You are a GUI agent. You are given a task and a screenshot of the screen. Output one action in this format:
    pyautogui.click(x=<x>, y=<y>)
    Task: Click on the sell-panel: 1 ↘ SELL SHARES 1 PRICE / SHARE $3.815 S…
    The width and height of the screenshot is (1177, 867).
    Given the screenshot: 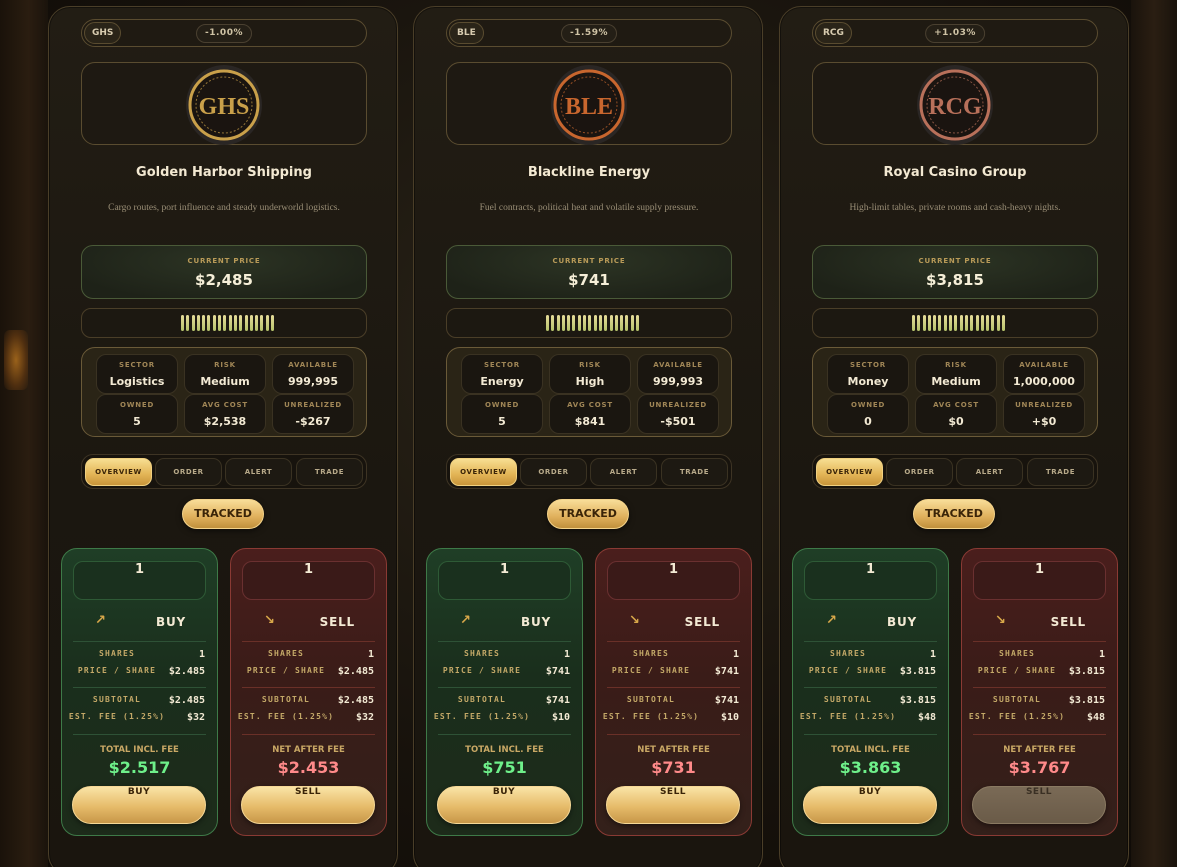 What is the action you would take?
    pyautogui.click(x=1039, y=692)
    